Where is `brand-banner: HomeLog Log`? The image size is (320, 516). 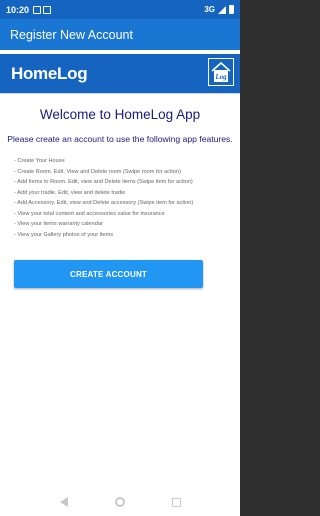 brand-banner: HomeLog Log is located at coordinates (120, 74).